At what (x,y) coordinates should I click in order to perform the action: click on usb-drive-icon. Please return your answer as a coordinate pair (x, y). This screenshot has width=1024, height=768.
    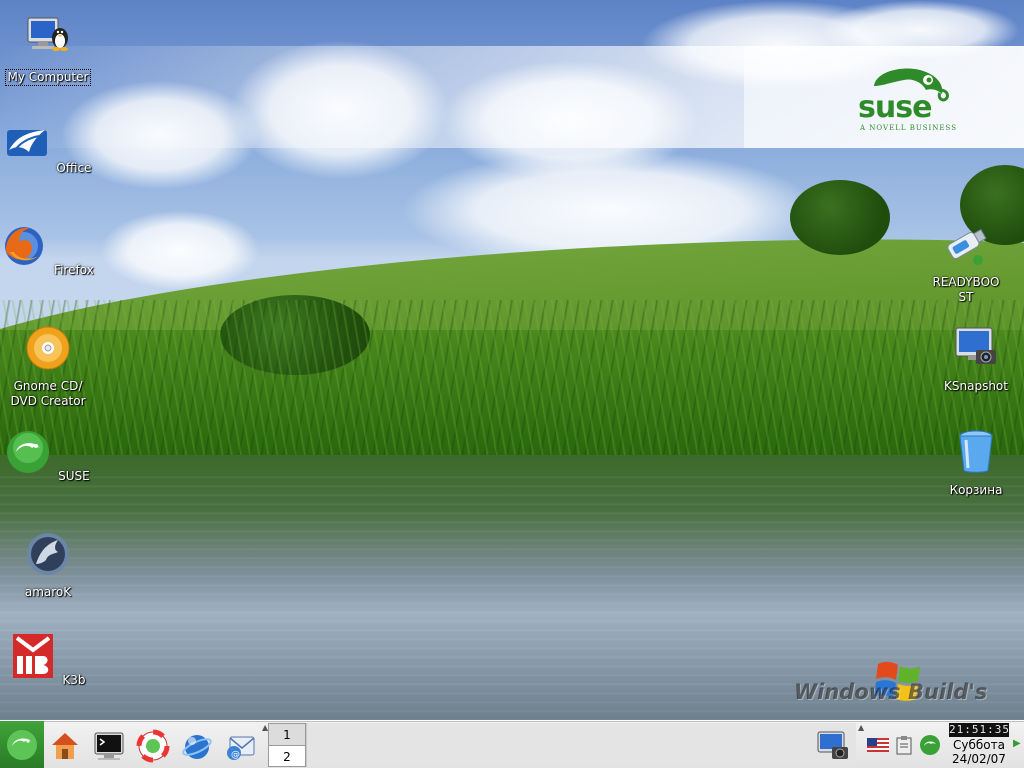
    Looking at the image, I should click on (967, 246).